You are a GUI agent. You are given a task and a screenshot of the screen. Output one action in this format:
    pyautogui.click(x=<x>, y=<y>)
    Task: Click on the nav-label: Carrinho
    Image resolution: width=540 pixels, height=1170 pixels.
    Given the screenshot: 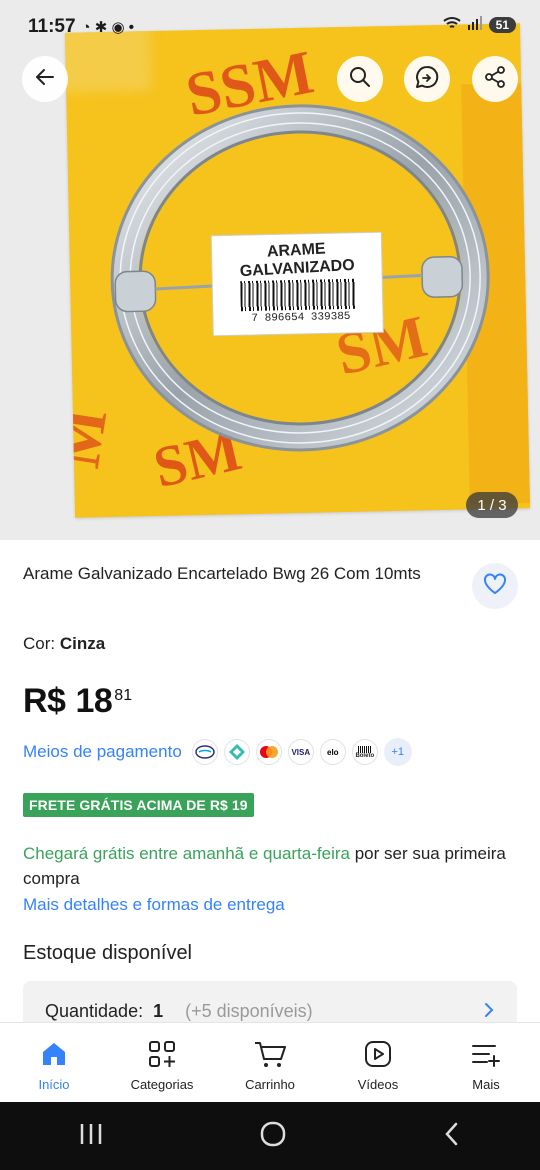 What is the action you would take?
    pyautogui.click(x=270, y=1084)
    